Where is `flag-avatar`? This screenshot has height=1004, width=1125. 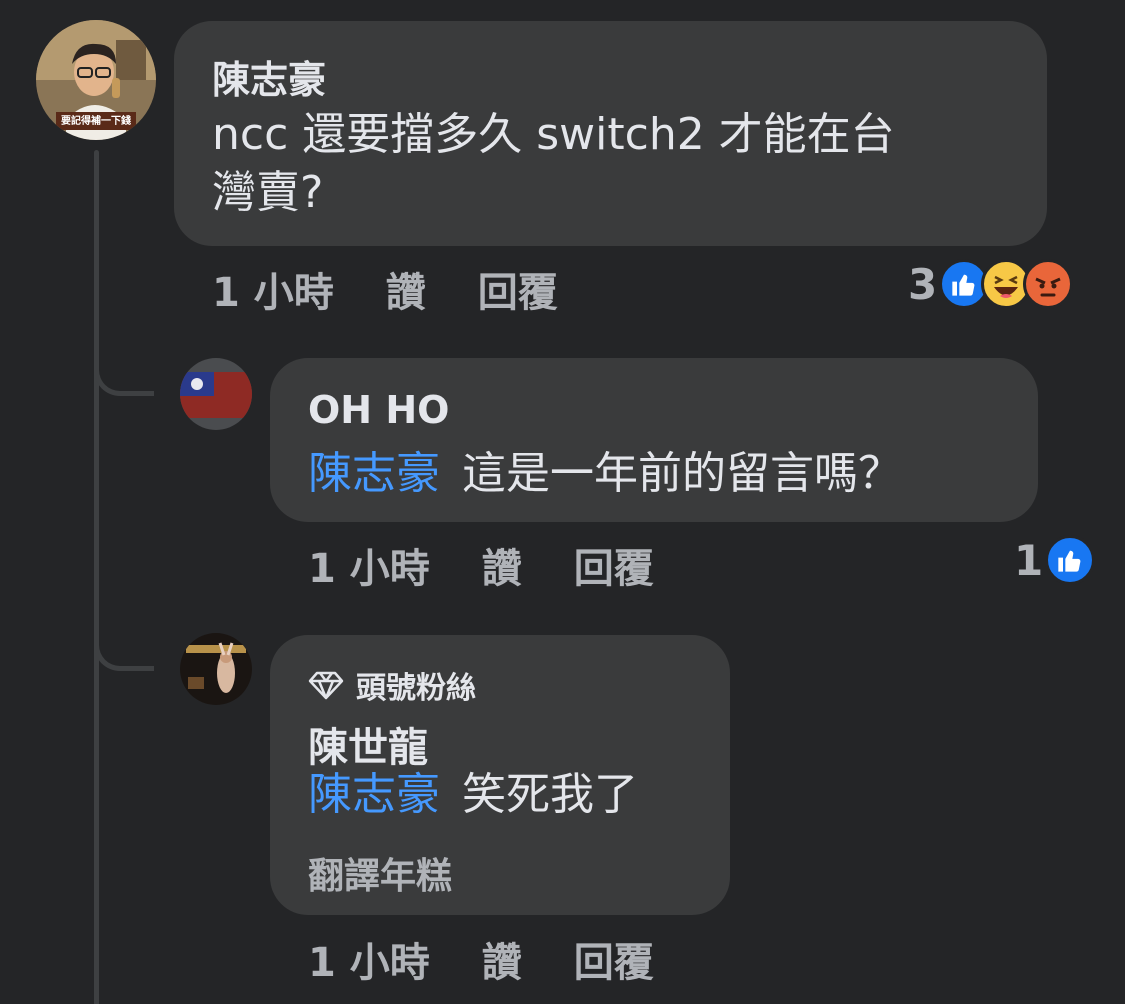
flag-avatar is located at coordinates (216, 394).